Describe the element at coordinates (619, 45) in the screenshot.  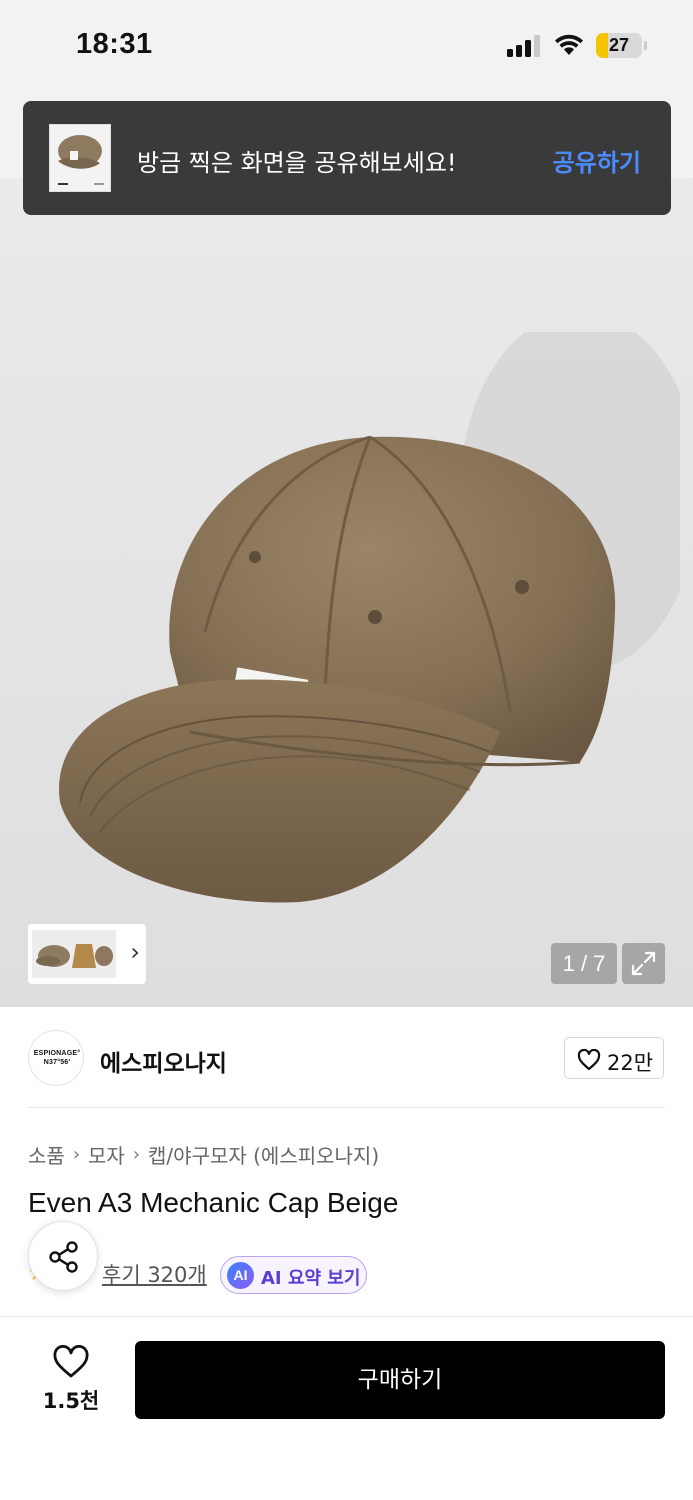
I see `battery-level: 27` at that location.